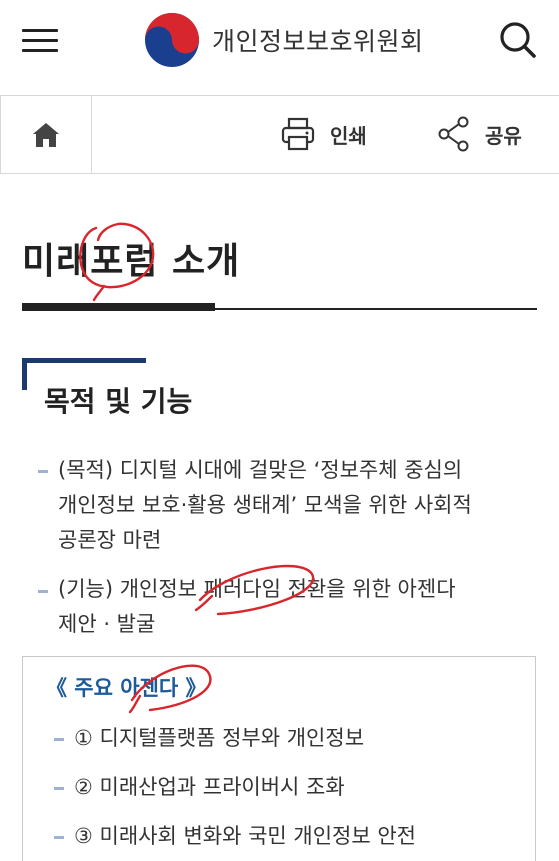  Describe the element at coordinates (323, 134) in the screenshot. I see `print-button: 인쇄` at that location.